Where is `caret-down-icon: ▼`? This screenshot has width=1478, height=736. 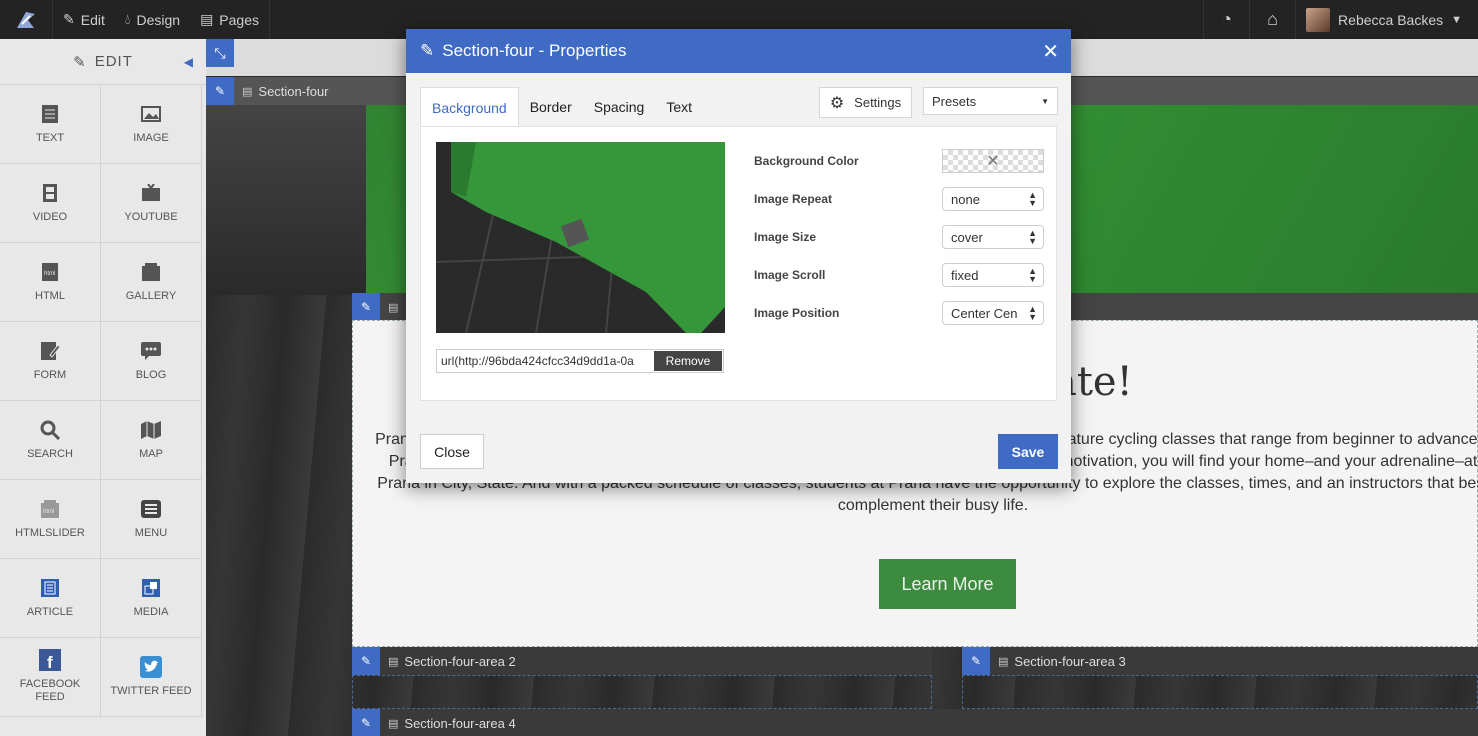 caret-down-icon: ▼ is located at coordinates (1456, 19).